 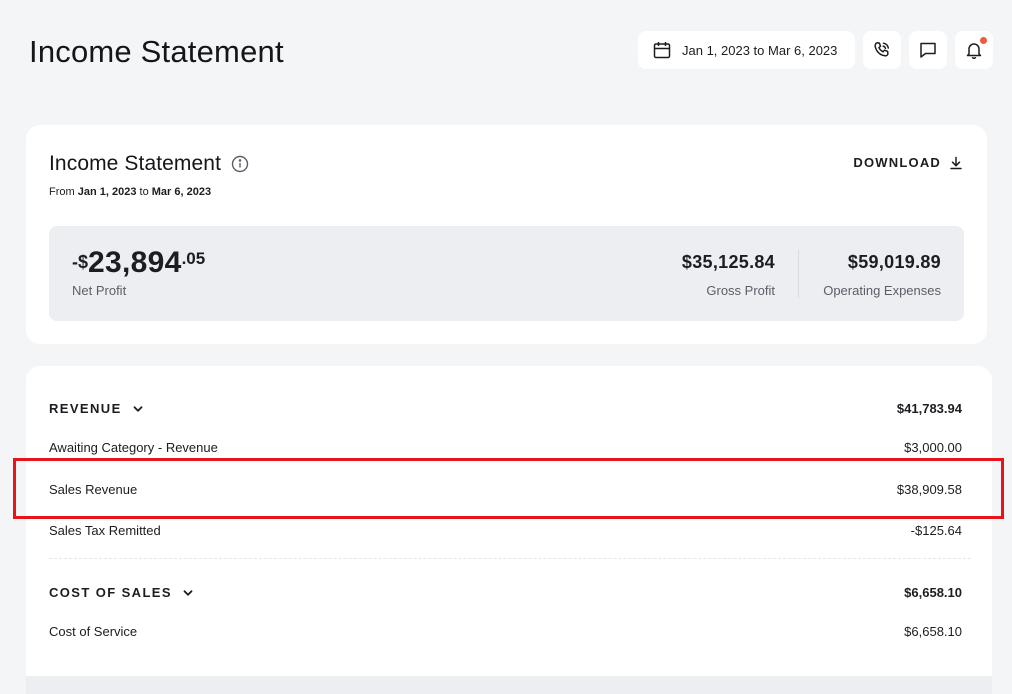 I want to click on operating-expenses-metric: $59,019.89 Operating Expenses, so click(x=882, y=275).